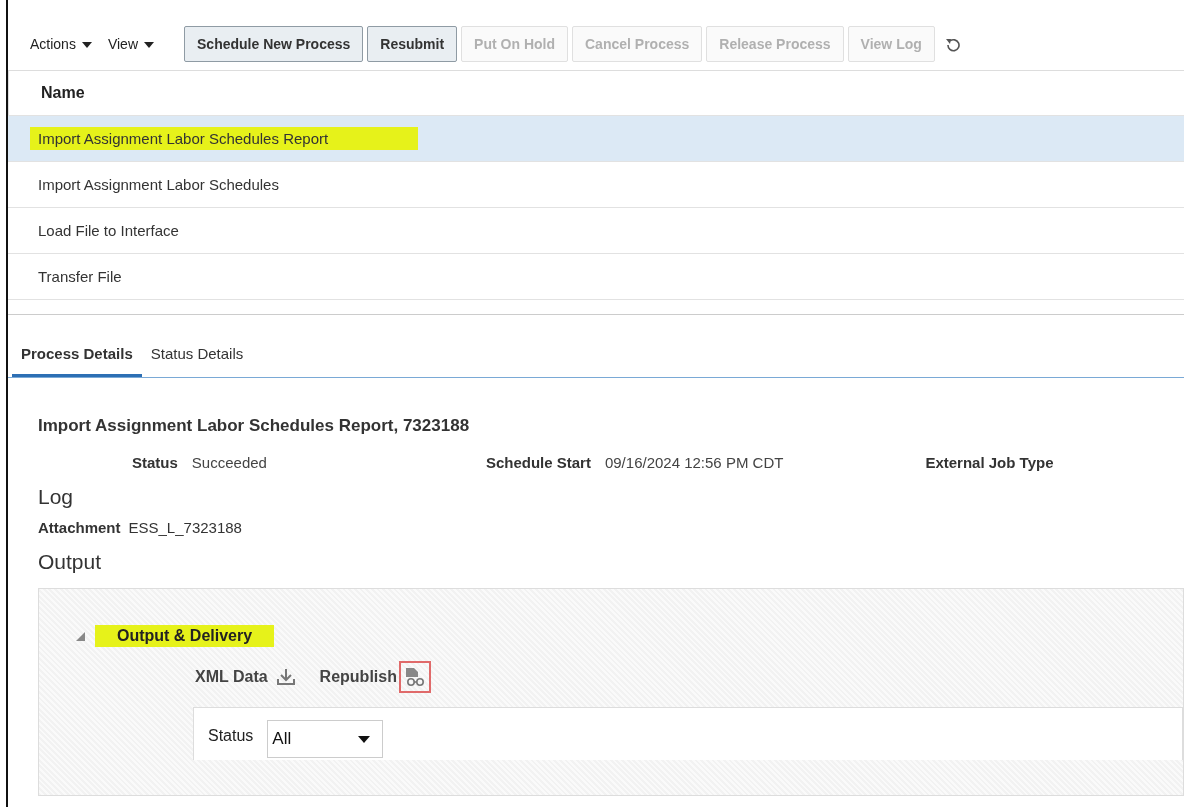  What do you see at coordinates (80, 277) in the screenshot?
I see `table-cell-text: Transfer File` at bounding box center [80, 277].